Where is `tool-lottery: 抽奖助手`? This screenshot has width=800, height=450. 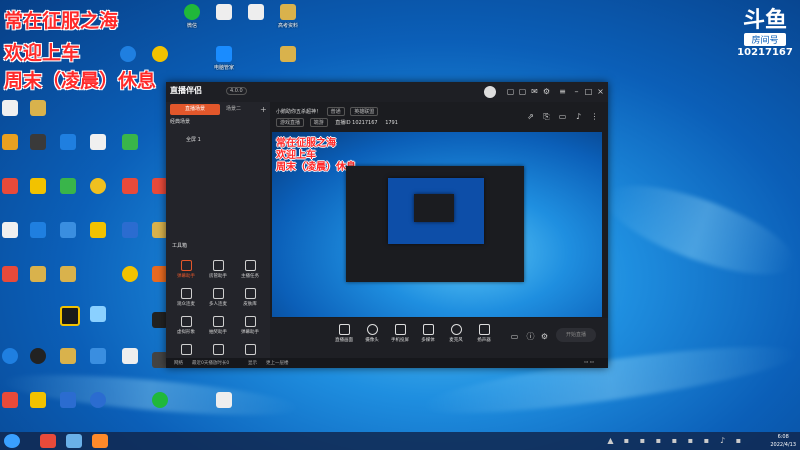 tool-lottery: 抽奖助手 is located at coordinates (218, 327).